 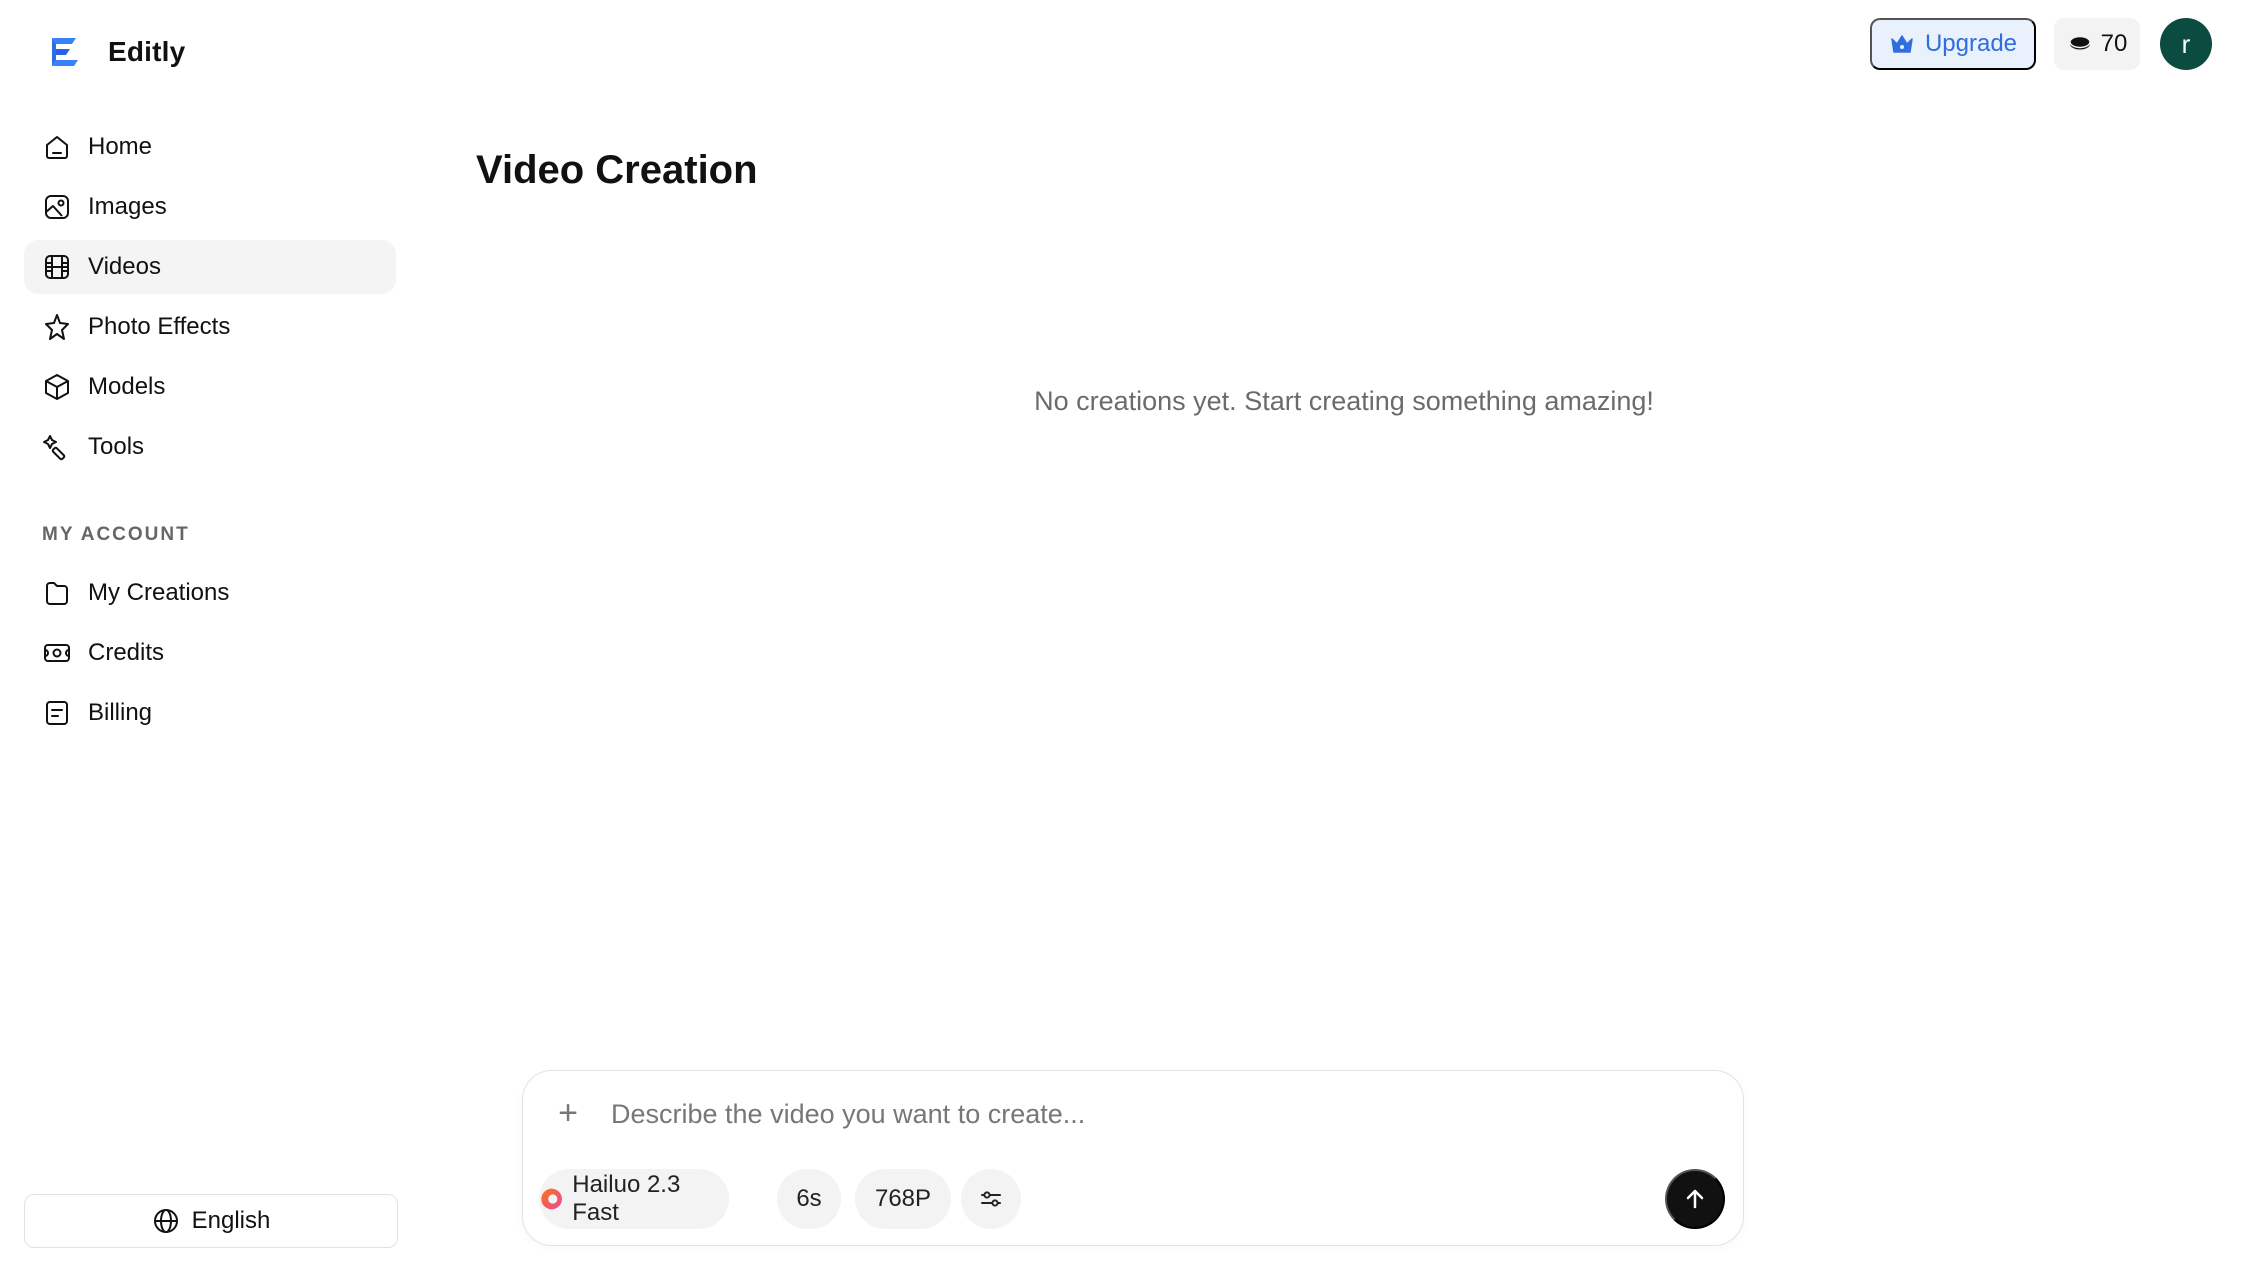 I want to click on sidebar-item-models: Models, so click(x=210, y=387).